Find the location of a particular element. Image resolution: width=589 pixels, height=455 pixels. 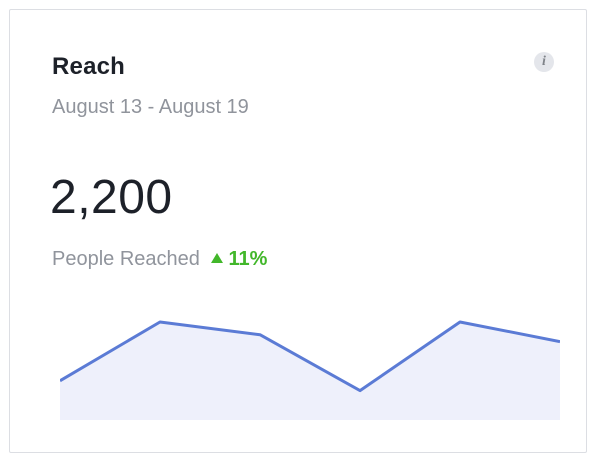

info-icon: i is located at coordinates (544, 62).